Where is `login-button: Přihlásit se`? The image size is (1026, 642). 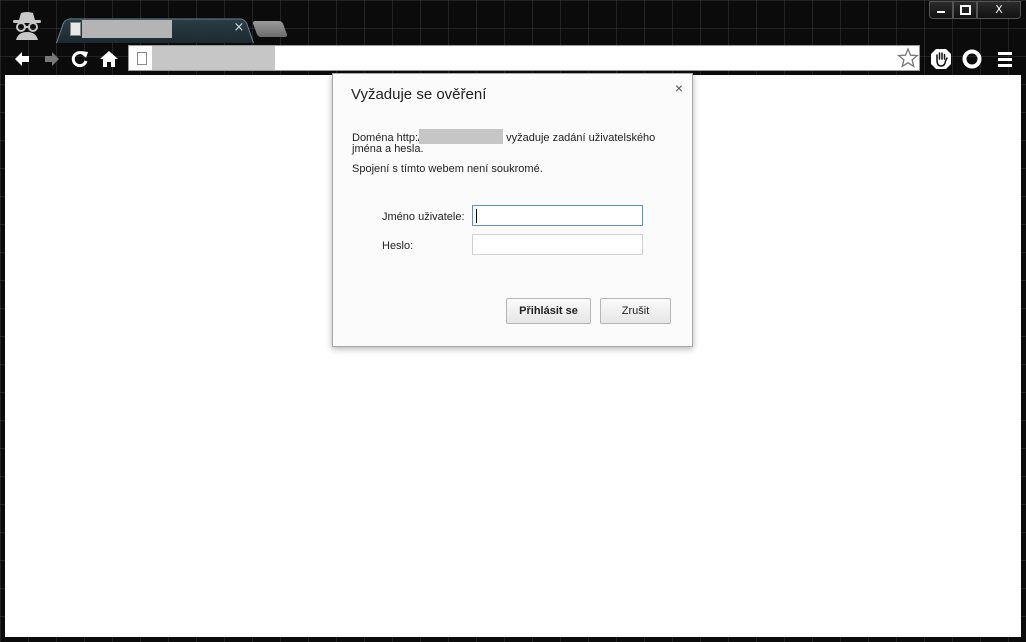 login-button: Přihlásit se is located at coordinates (548, 311).